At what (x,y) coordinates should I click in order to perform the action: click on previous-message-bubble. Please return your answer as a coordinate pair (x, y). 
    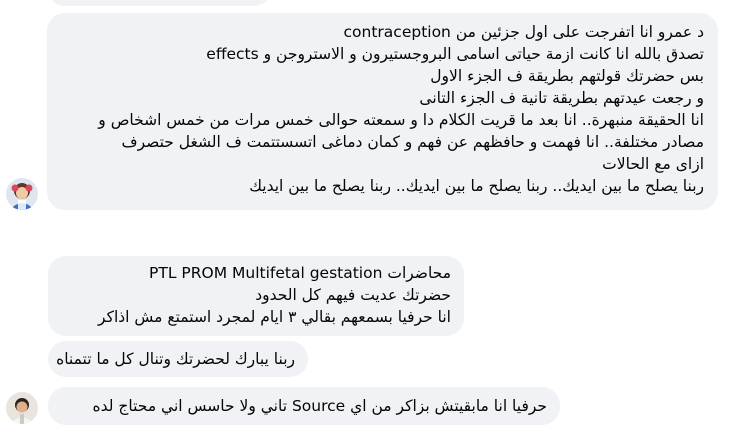
    Looking at the image, I should click on (159, 3).